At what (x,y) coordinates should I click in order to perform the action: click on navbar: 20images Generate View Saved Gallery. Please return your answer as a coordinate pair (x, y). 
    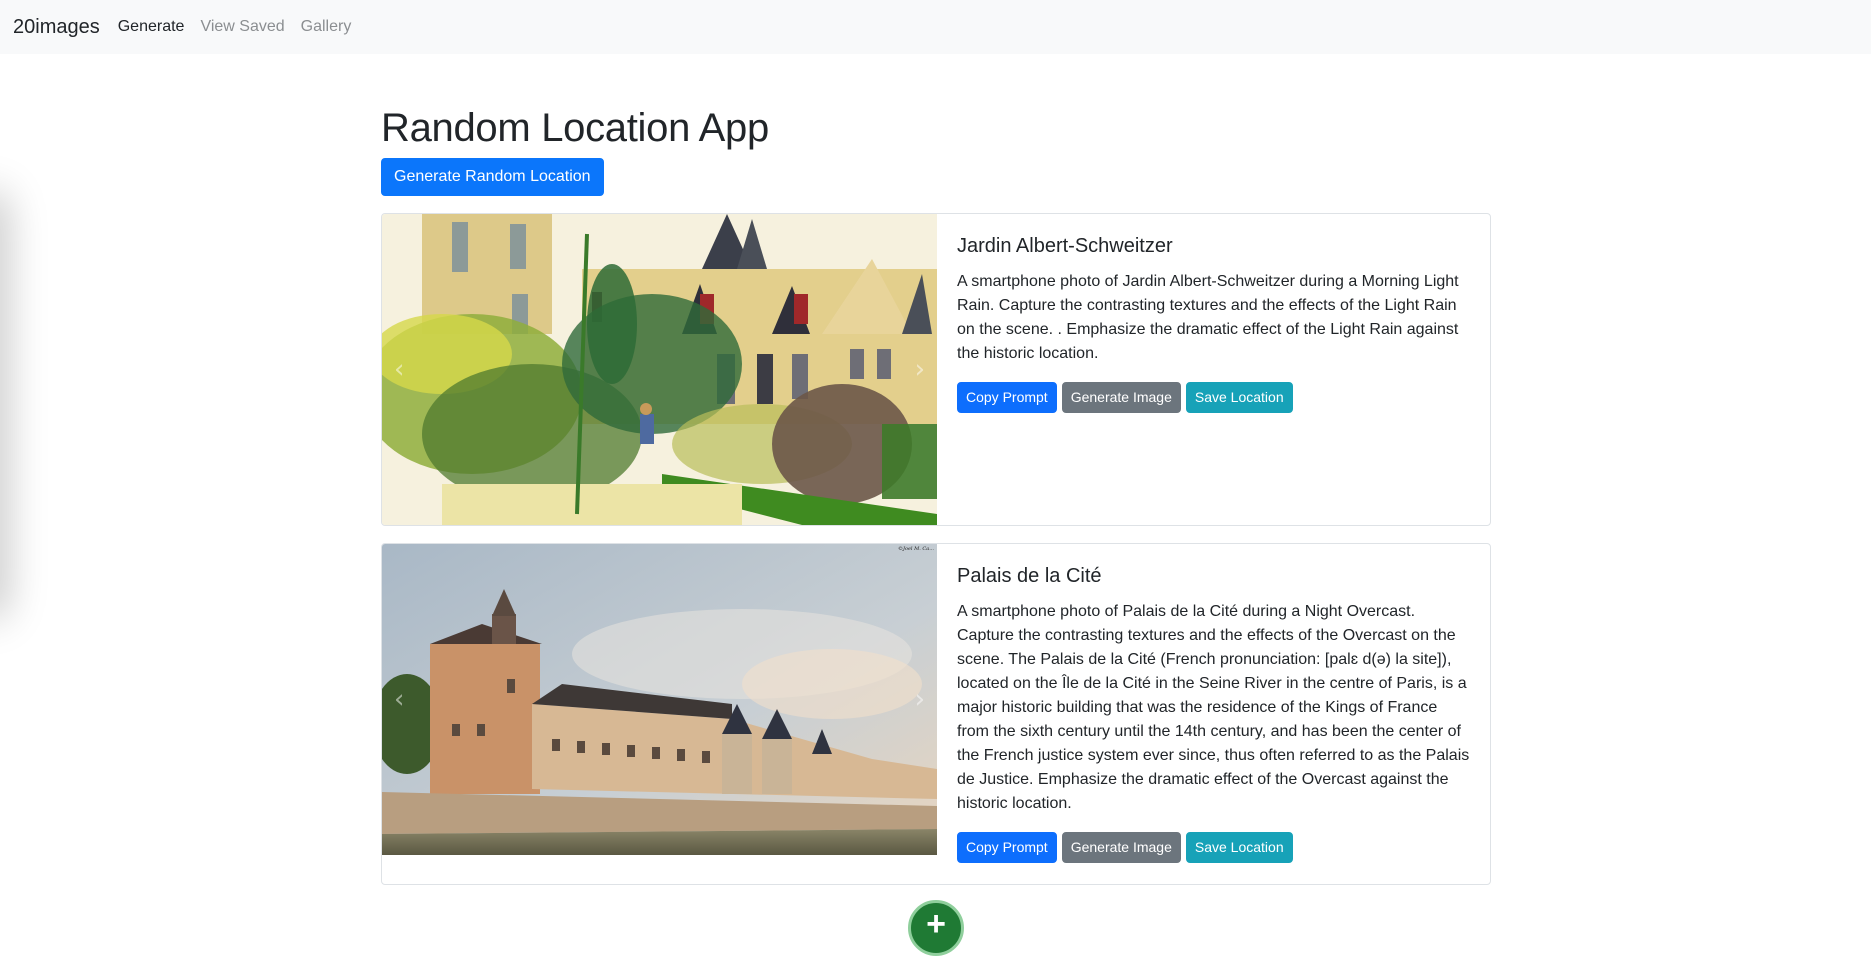
    Looking at the image, I should click on (935, 27).